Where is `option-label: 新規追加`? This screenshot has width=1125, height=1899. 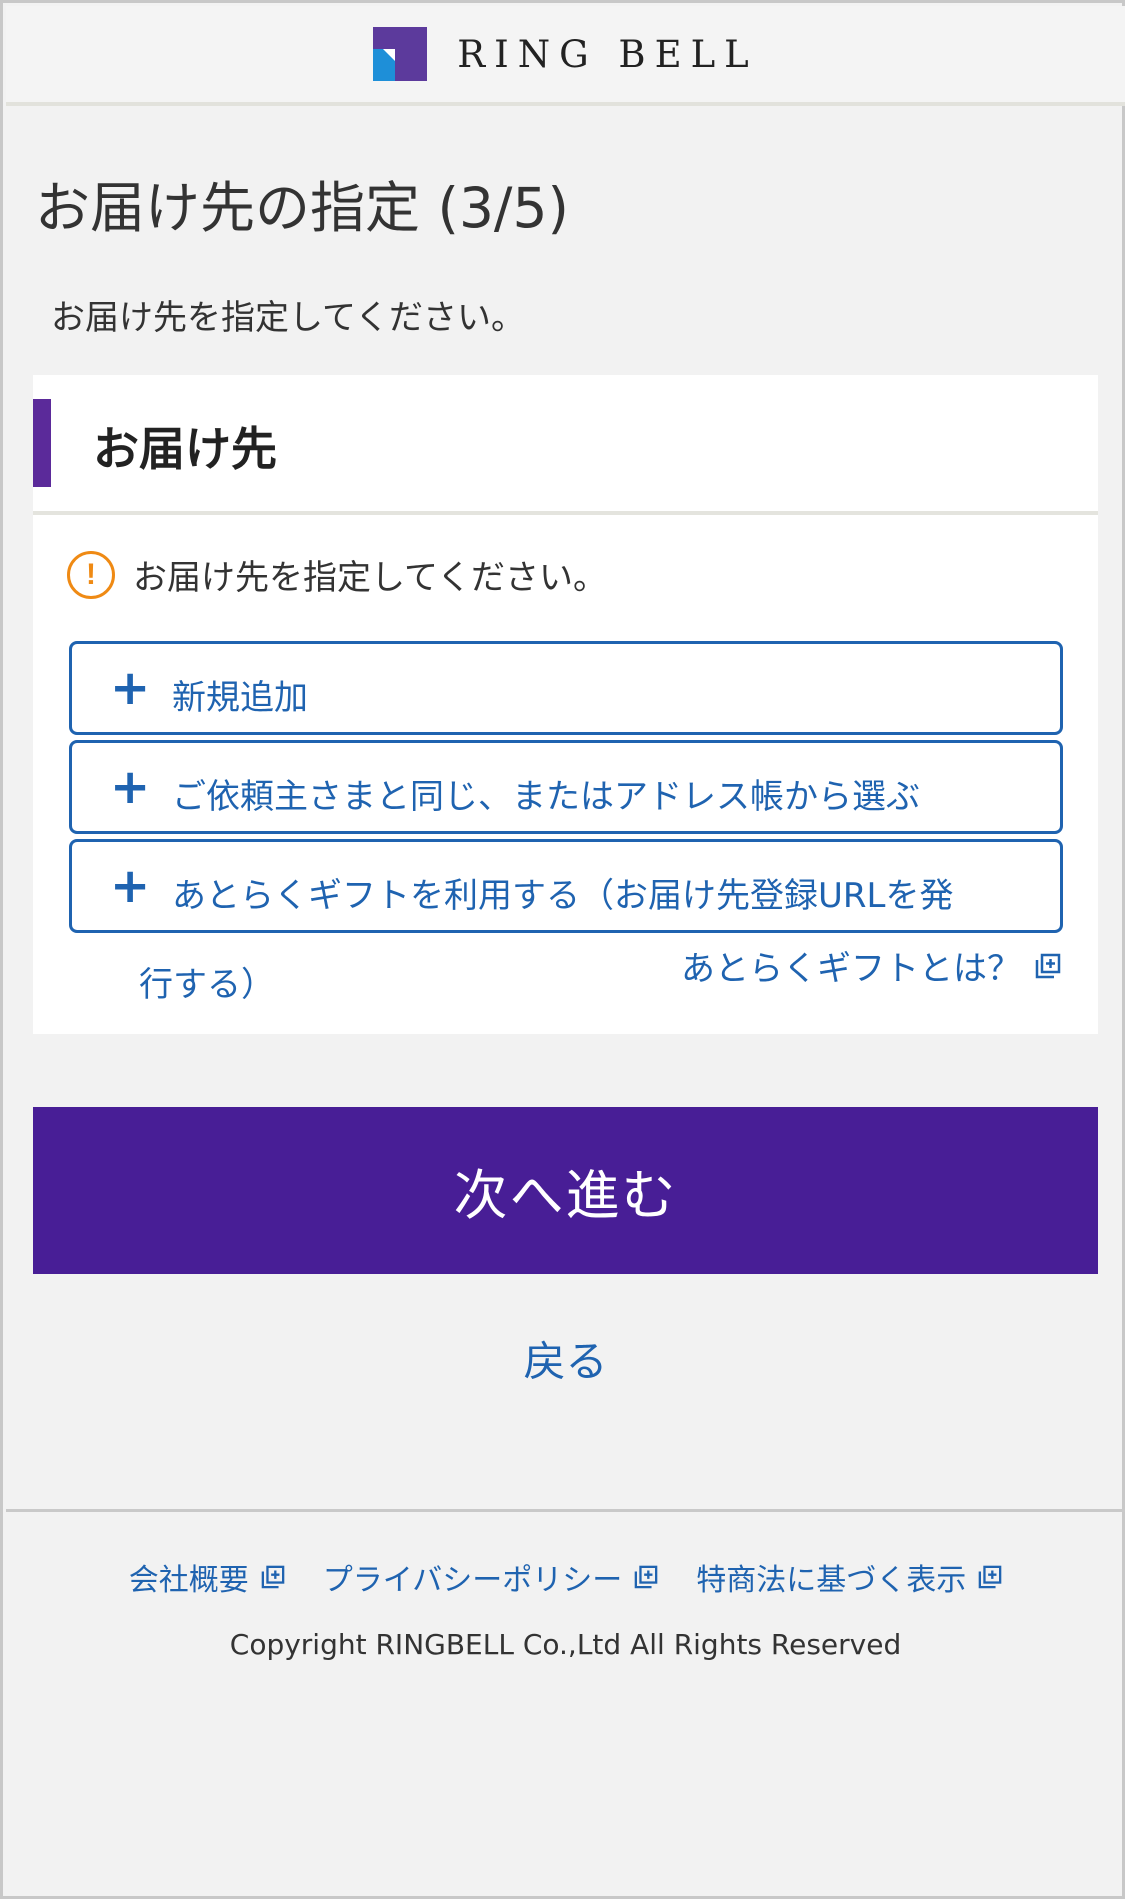 option-label: 新規追加 is located at coordinates (240, 698).